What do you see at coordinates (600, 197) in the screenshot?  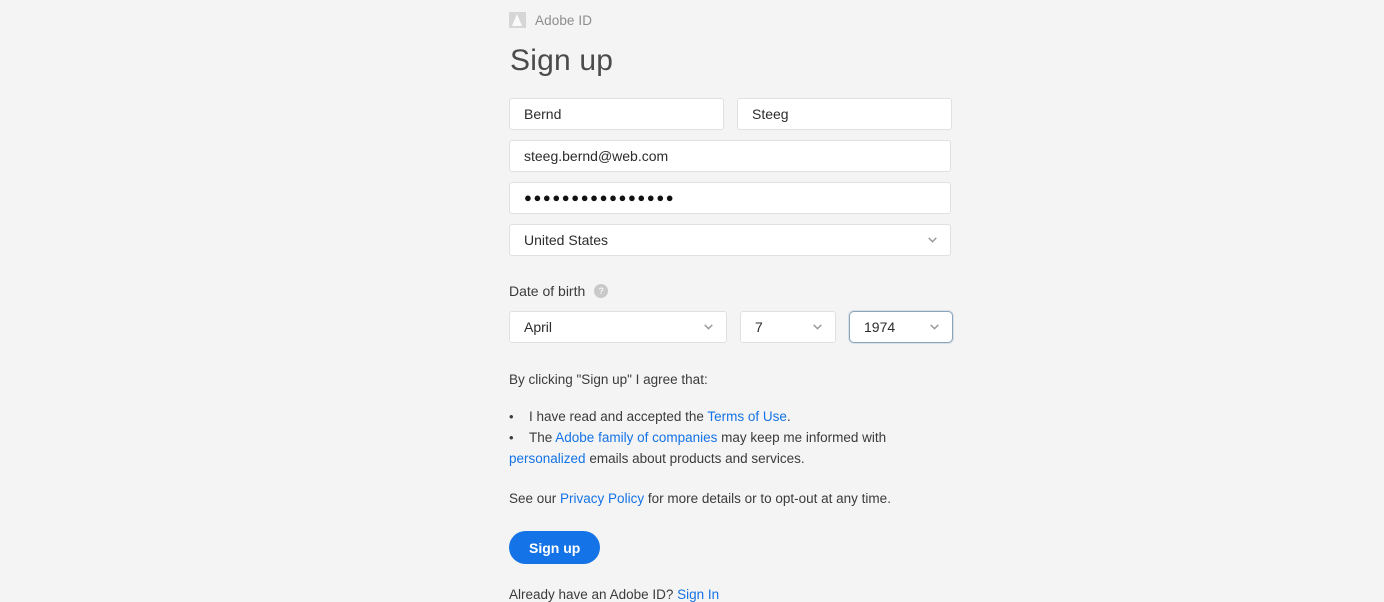 I see `password-value: ●●●●●●●●●●●●●●●●` at bounding box center [600, 197].